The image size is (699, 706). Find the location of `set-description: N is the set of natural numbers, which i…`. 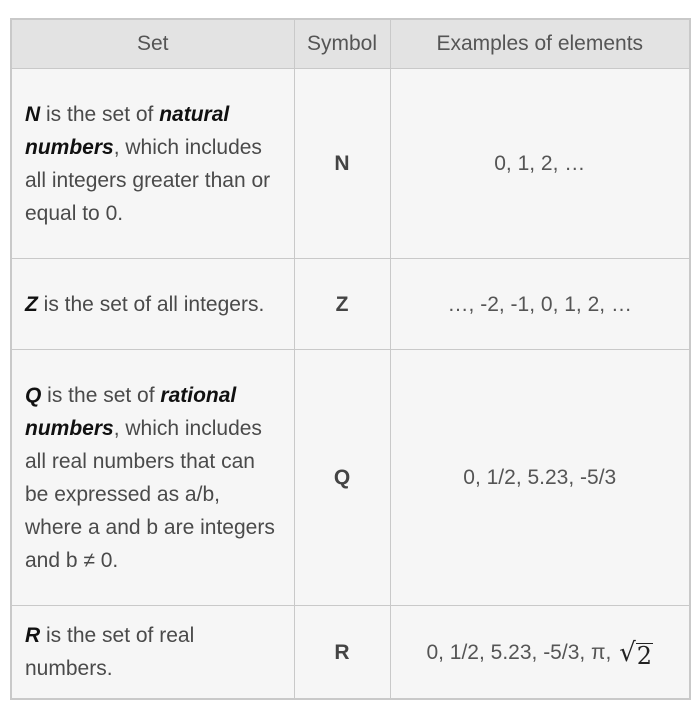

set-description: N is the set of natural numbers, which i… is located at coordinates (153, 163).